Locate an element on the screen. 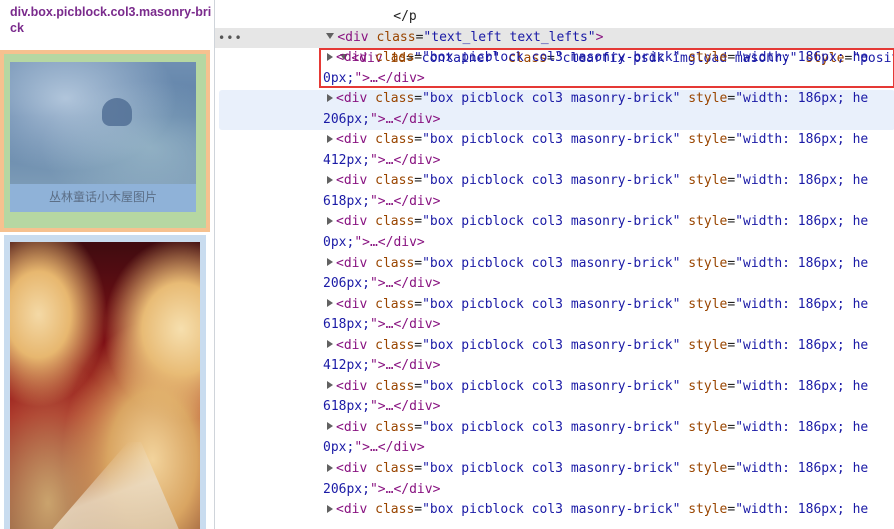  autumn-trees-image is located at coordinates (105, 385).